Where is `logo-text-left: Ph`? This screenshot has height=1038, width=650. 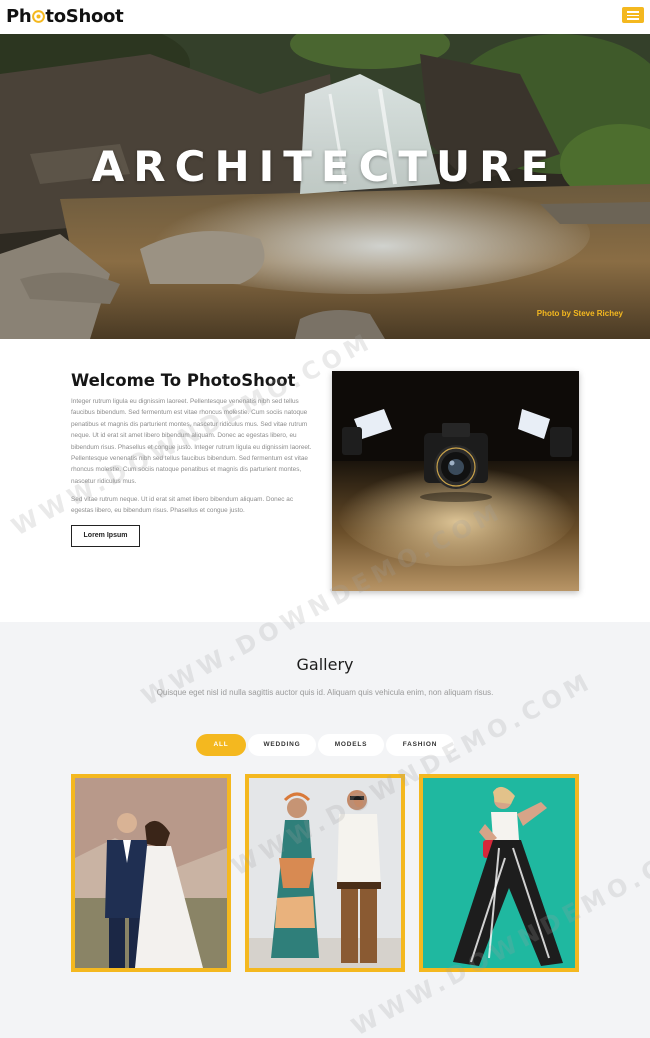
logo-text-left: Ph is located at coordinates (19, 16).